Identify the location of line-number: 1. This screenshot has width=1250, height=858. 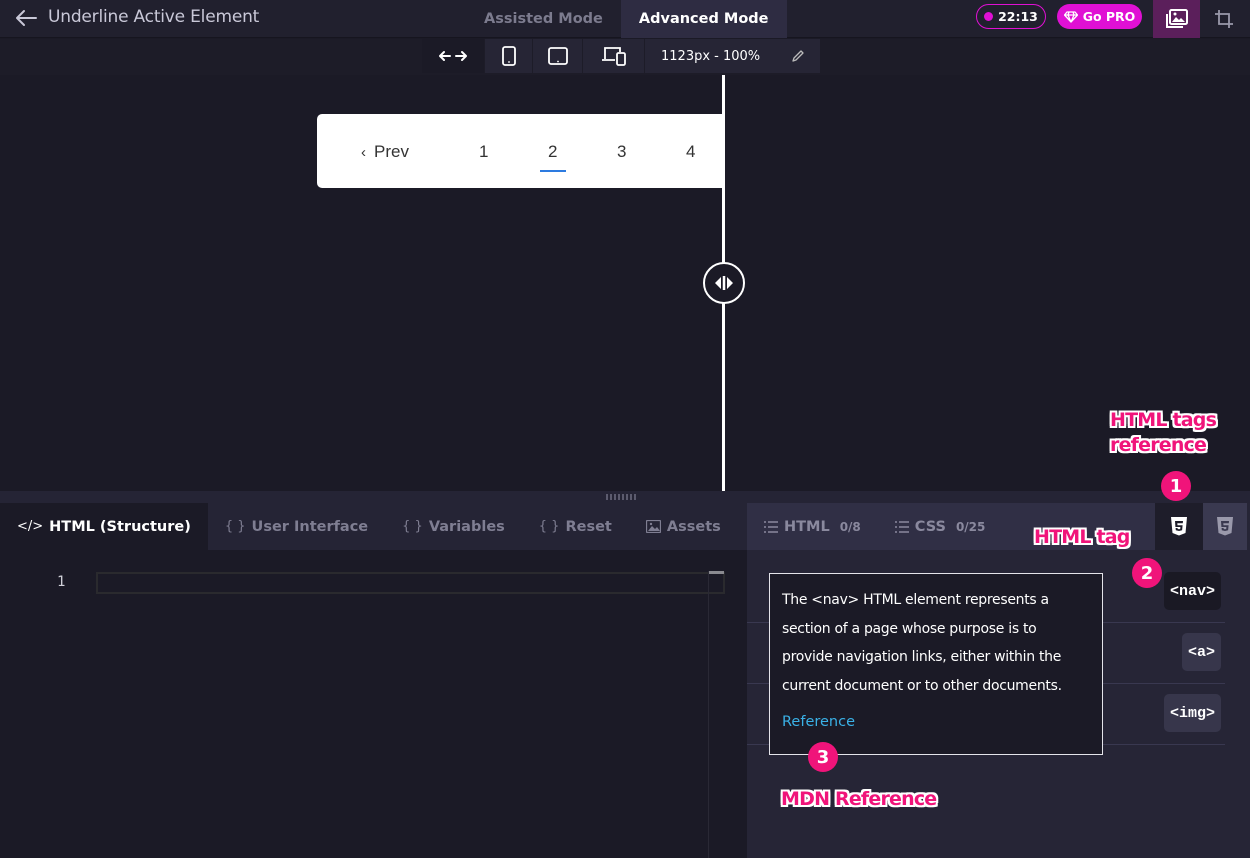
(61, 582).